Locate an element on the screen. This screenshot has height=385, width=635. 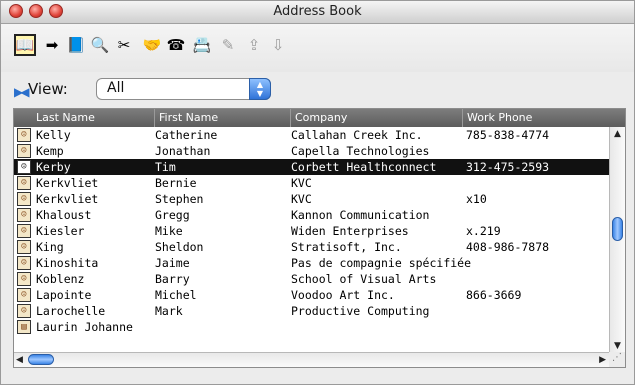
cell-last: King is located at coordinates (50, 247).